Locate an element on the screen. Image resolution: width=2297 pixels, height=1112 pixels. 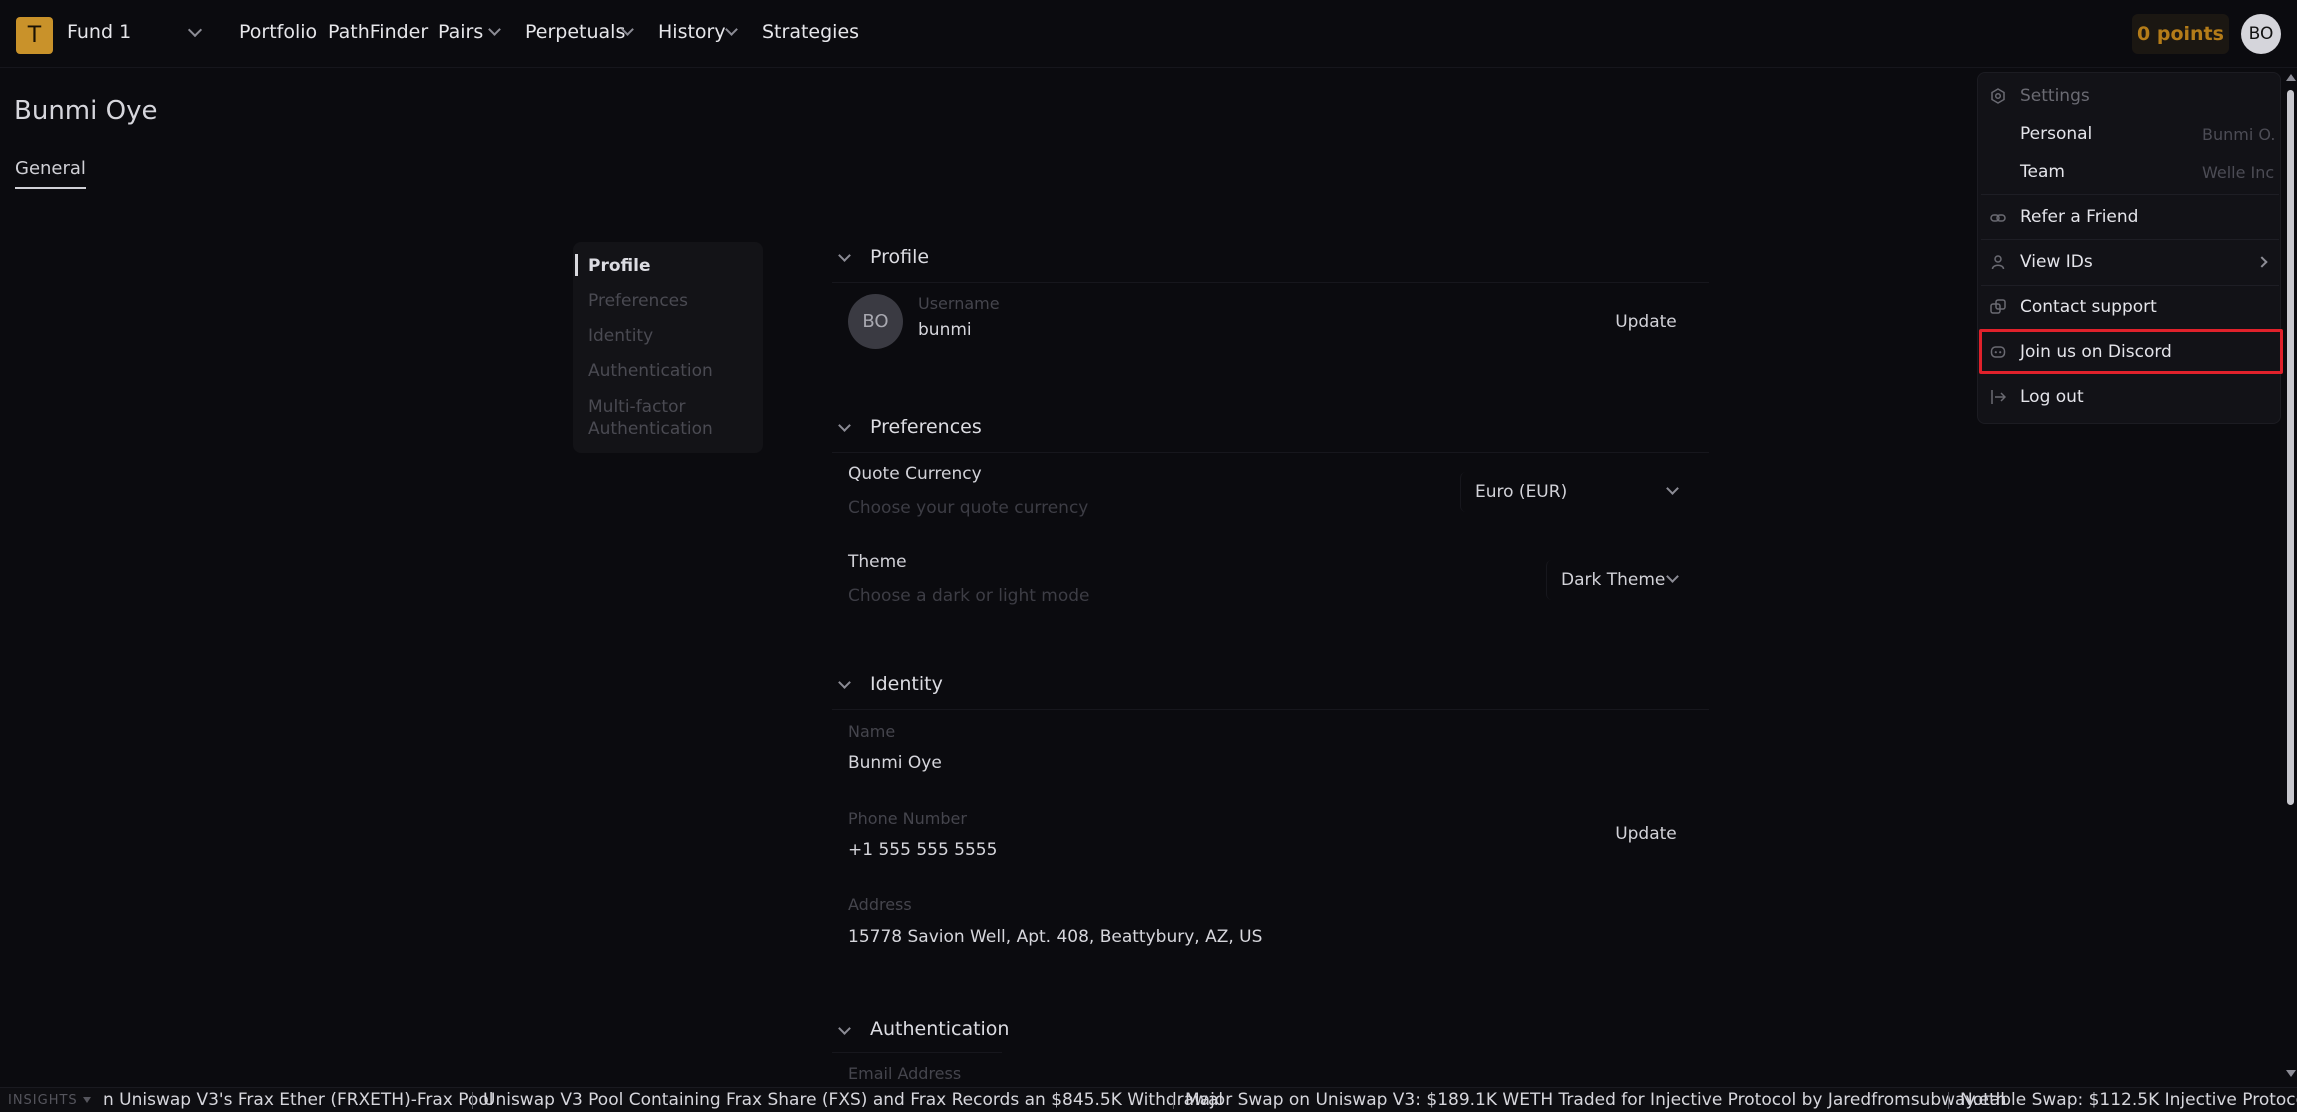
section-nav-preferences: Preferences is located at coordinates (638, 301).